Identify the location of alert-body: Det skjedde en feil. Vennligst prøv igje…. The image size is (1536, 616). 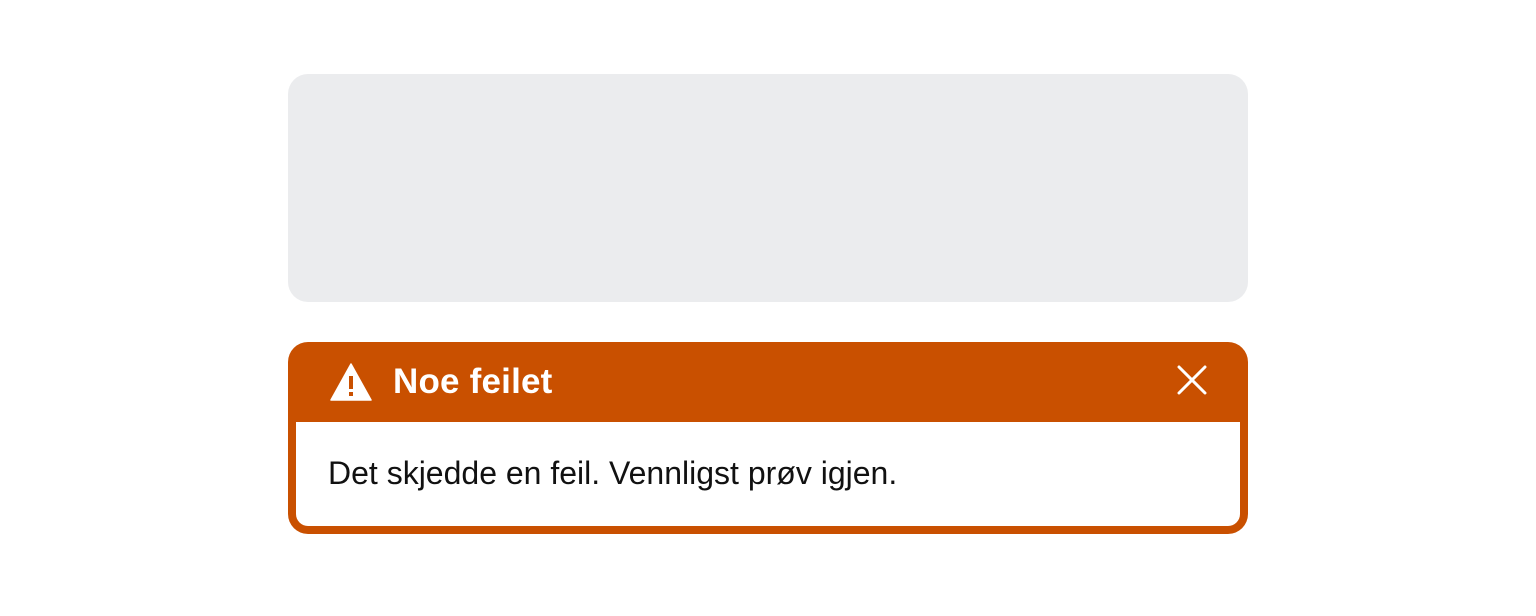
(768, 474).